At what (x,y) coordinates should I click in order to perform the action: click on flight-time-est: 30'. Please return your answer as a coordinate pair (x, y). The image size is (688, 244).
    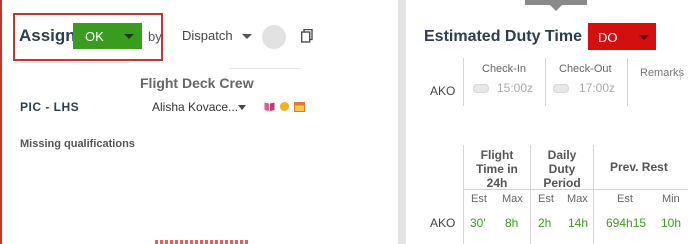
    Looking at the image, I should click on (478, 223).